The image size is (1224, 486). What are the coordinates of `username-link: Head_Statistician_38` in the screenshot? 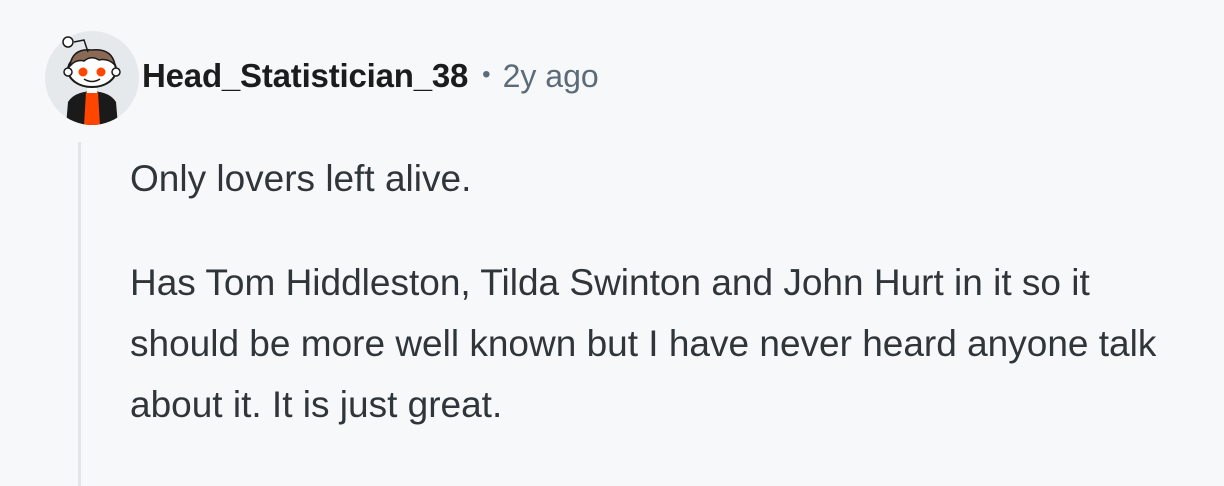 It's located at (305, 76).